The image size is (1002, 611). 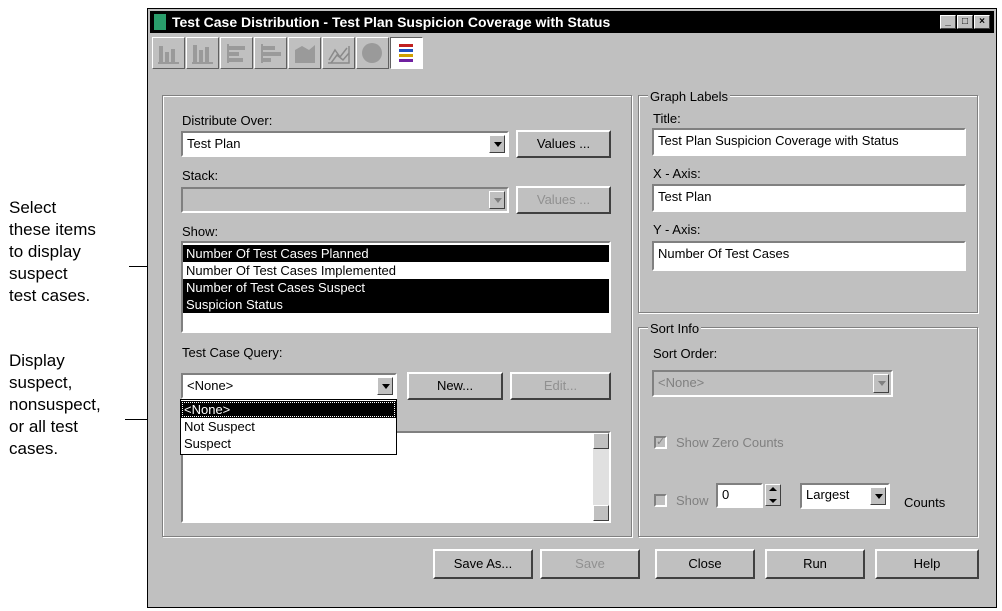 I want to click on annotation-line: suspect, so click(x=38, y=273).